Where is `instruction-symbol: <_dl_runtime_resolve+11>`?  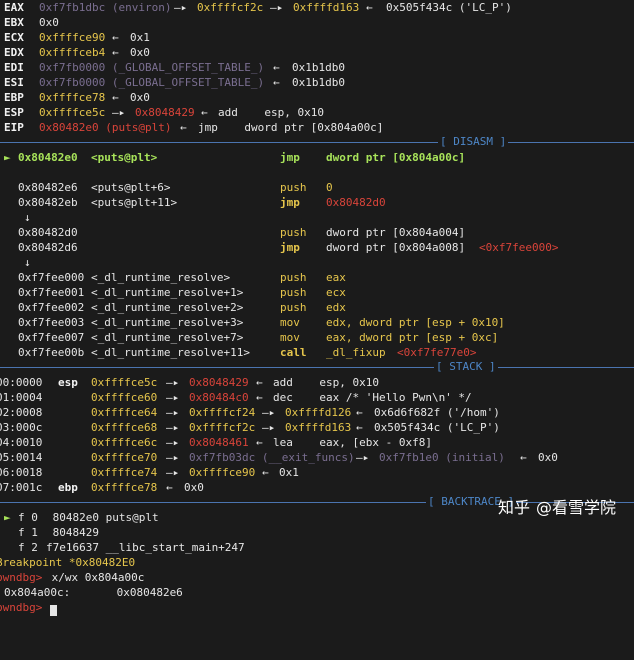
instruction-symbol: <_dl_runtime_resolve+11> is located at coordinates (170, 352).